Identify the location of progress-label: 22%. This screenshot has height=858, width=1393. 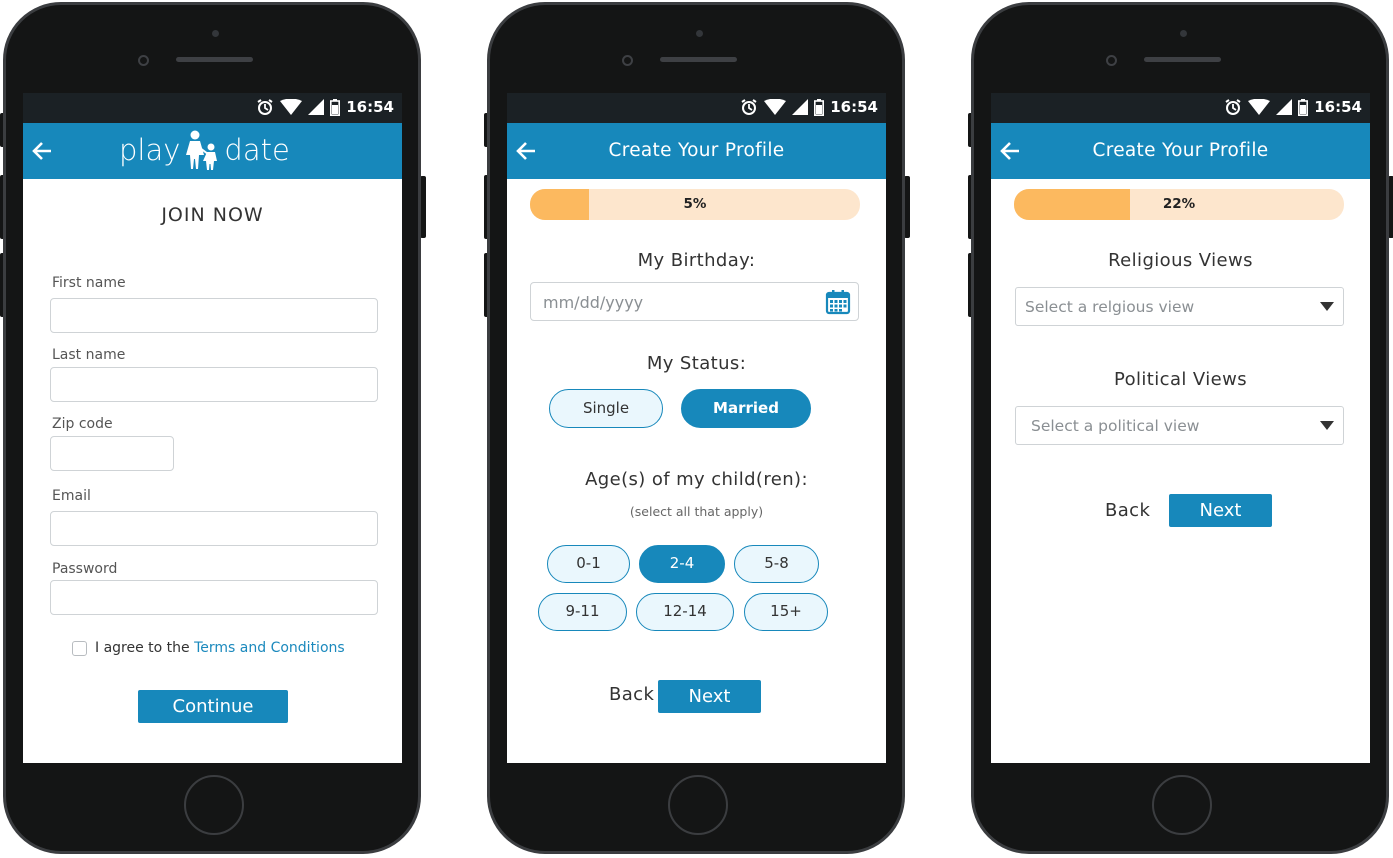
(1179, 204).